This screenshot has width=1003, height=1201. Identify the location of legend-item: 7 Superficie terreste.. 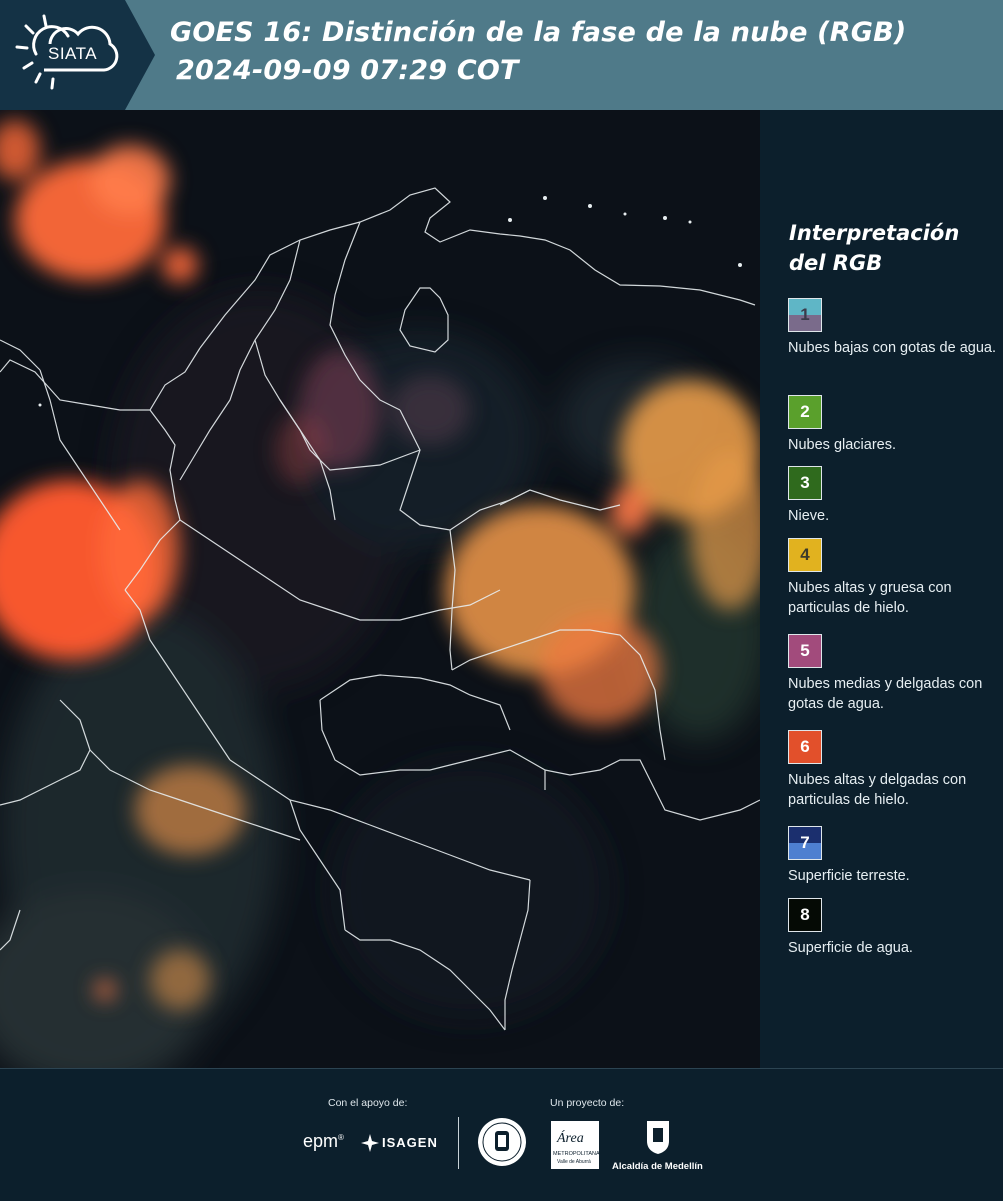
(894, 856).